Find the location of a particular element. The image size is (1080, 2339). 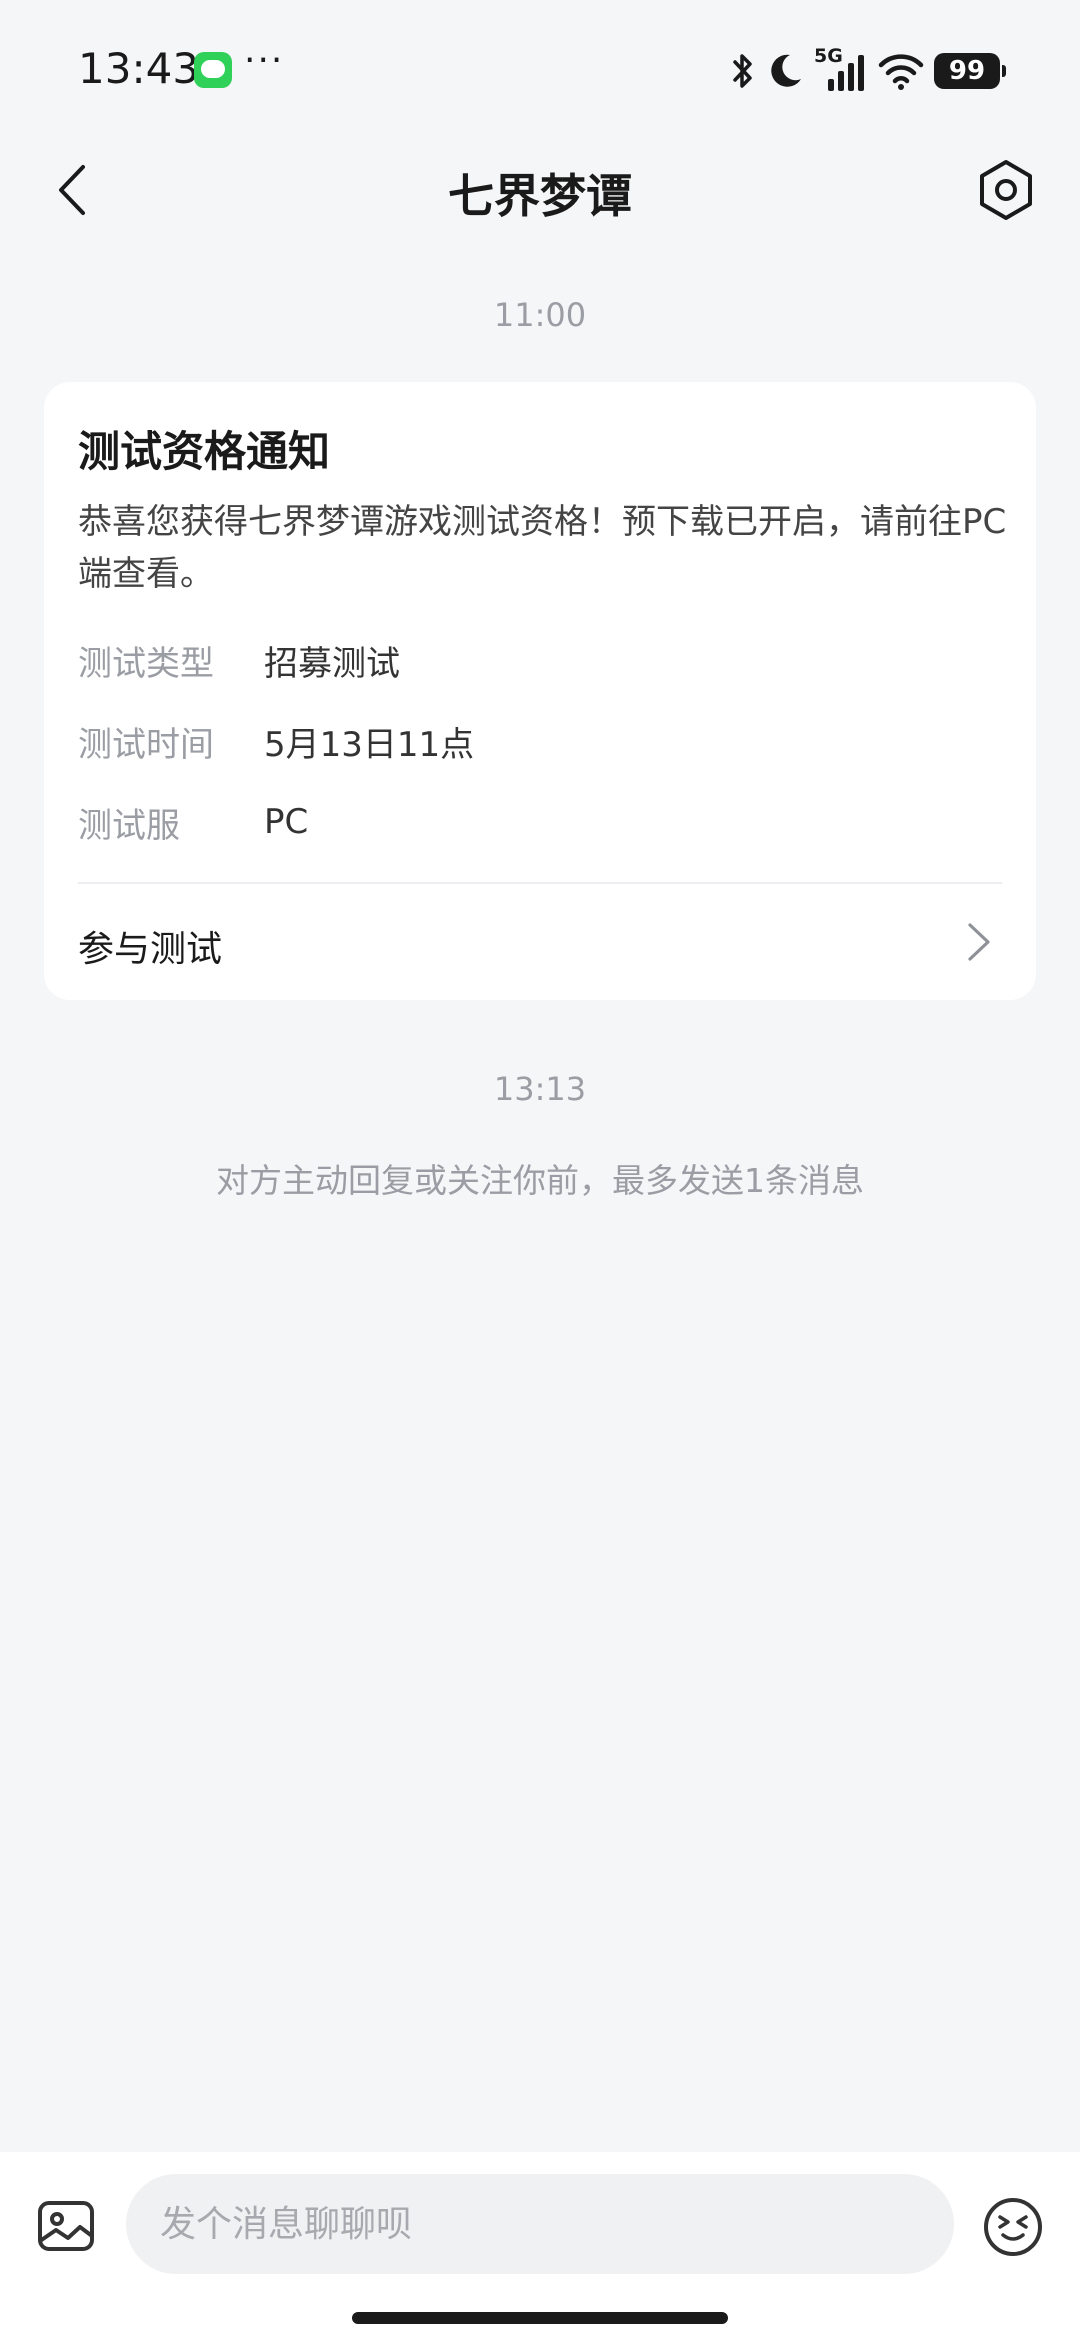

info-row-test-type: 测试类型 招募测试 is located at coordinates (239, 660).